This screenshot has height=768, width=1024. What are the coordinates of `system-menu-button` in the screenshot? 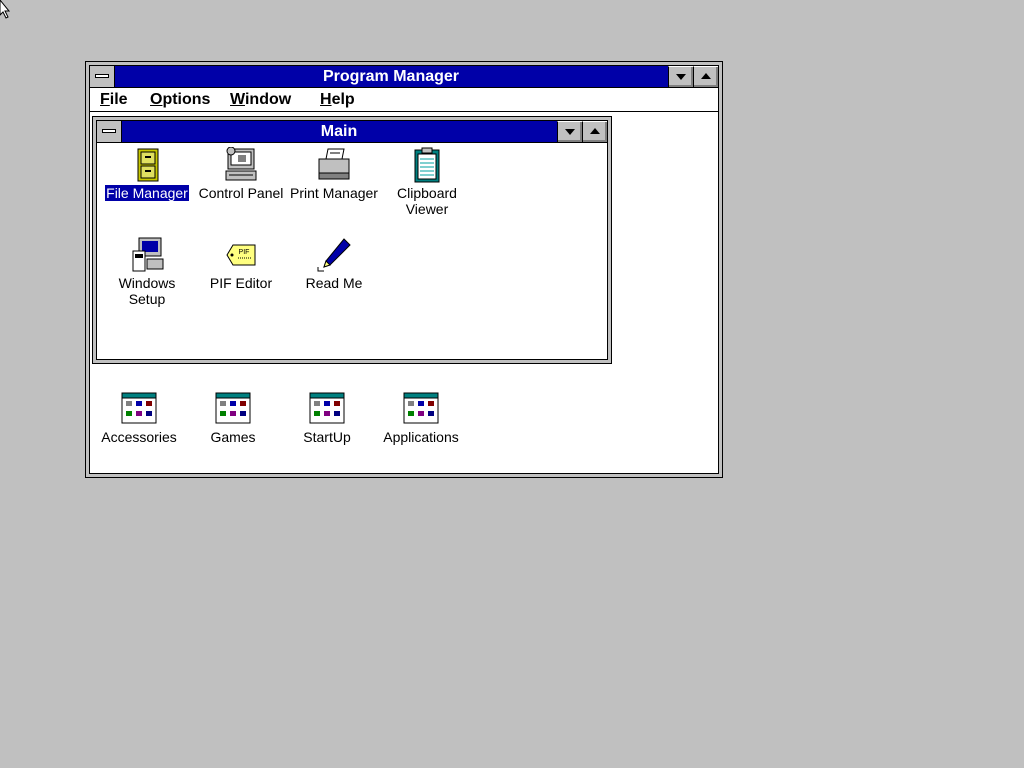 It's located at (102, 76).